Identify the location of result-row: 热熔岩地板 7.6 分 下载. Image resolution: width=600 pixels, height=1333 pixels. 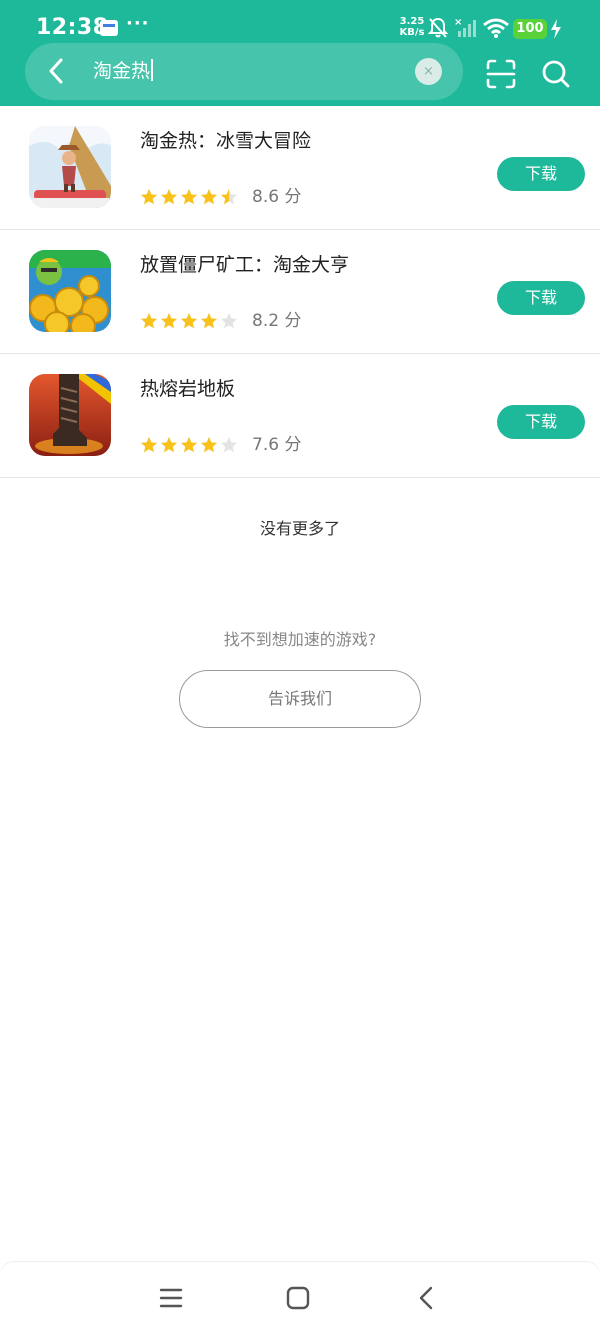
(300, 416).